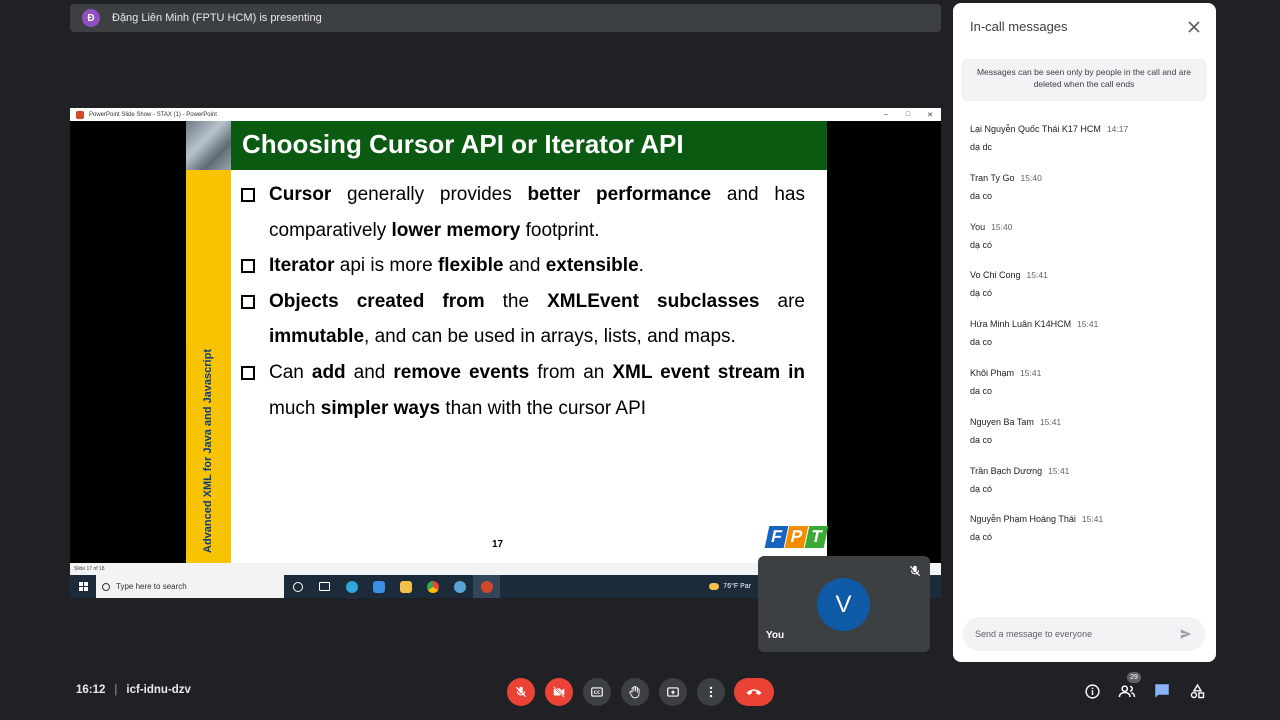 This screenshot has height=720, width=1280. Describe the element at coordinates (386, 266) in the screenshot. I see `bullet-run: api is more` at that location.